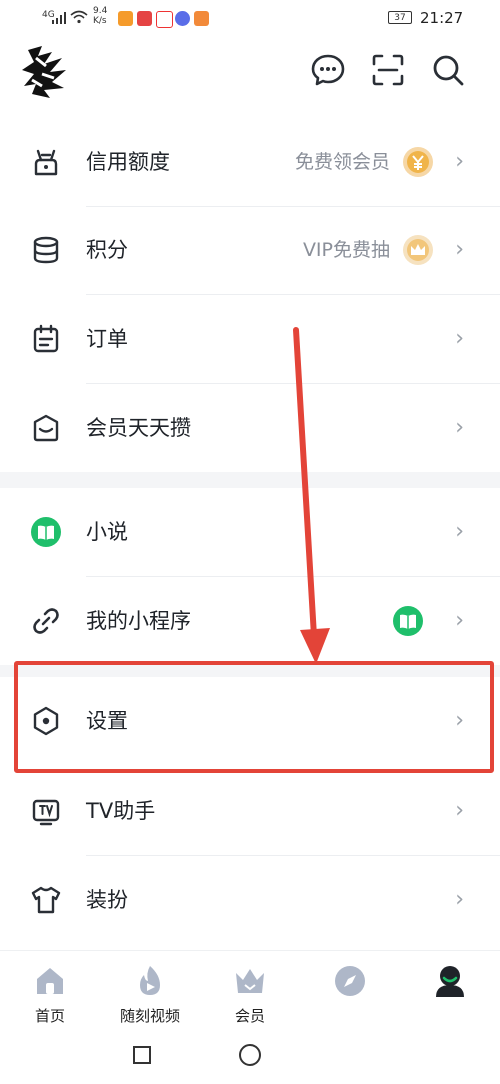 The width and height of the screenshot is (500, 1084). I want to click on nav-video: 随刻视频, so click(150, 991).